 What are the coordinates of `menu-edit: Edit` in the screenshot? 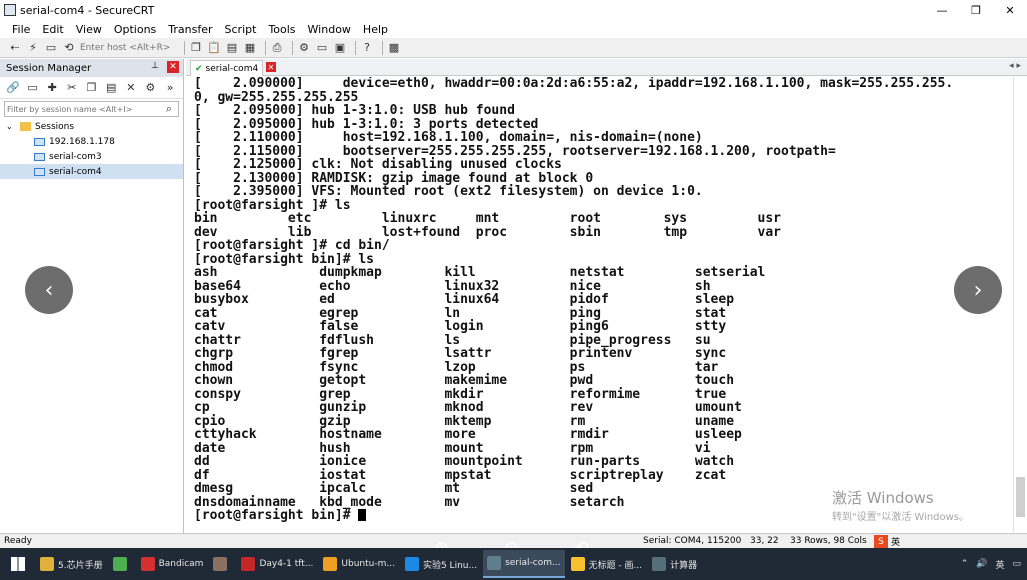 It's located at (52, 29).